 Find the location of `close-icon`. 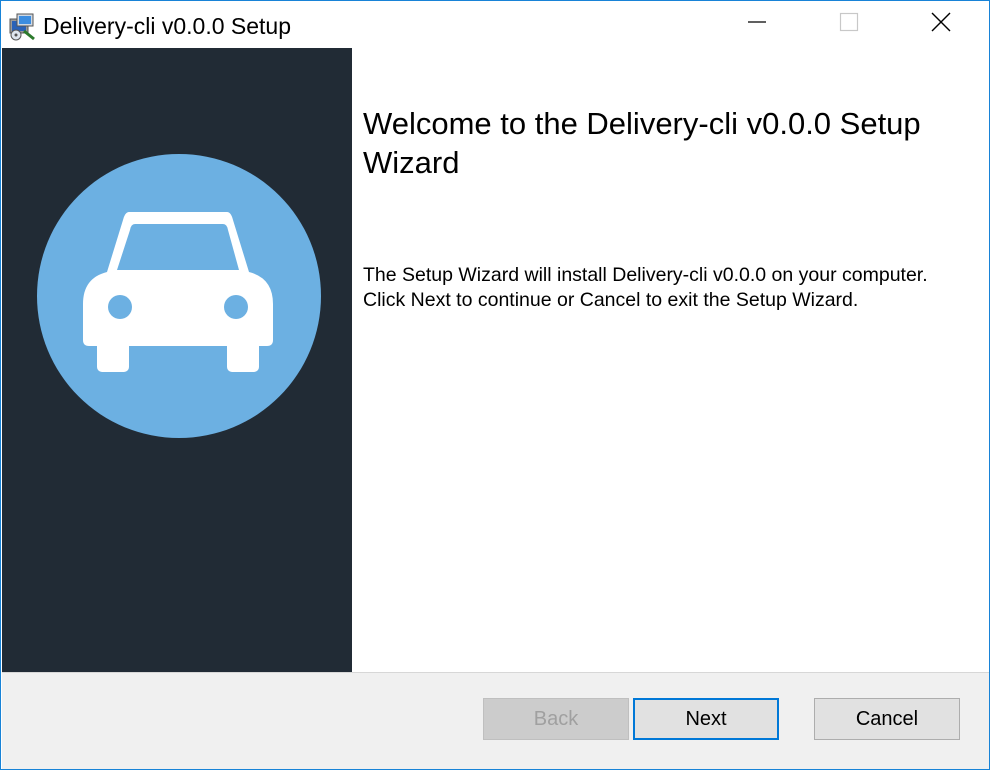

close-icon is located at coordinates (941, 24).